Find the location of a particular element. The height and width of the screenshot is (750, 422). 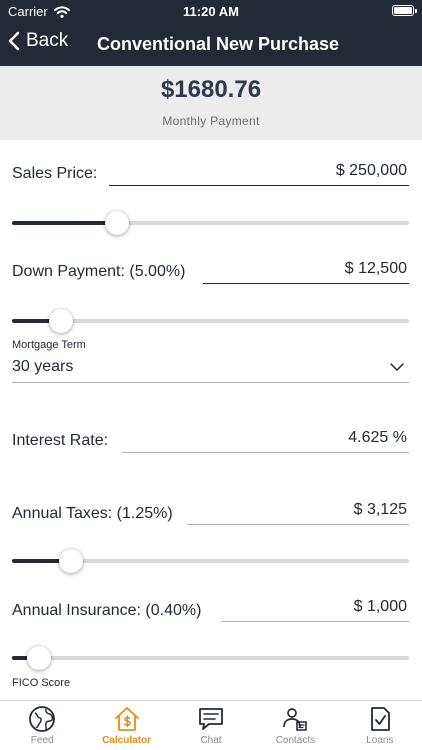

sales-price-slider is located at coordinates (210, 223).